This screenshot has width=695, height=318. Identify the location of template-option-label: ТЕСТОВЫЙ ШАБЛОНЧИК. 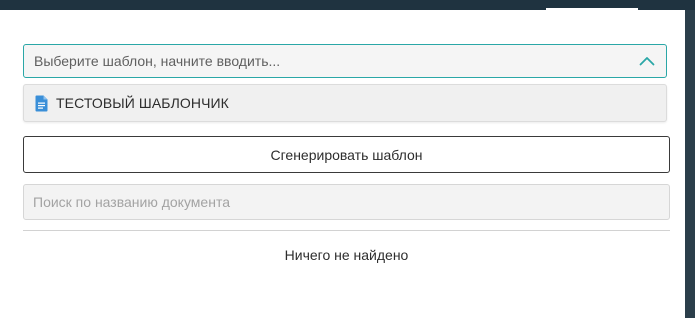
(142, 103).